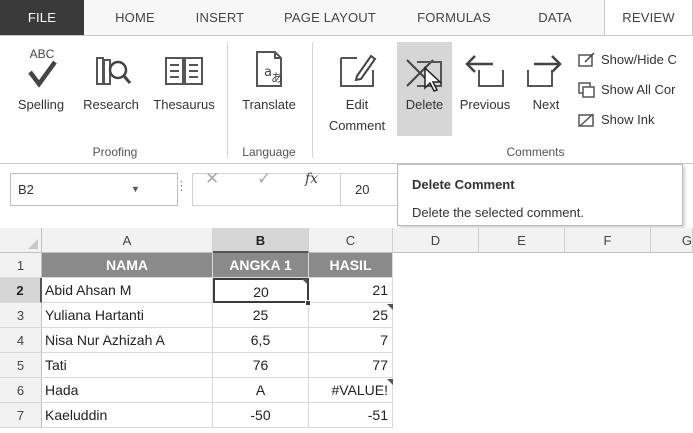  I want to click on cell-b3: 25, so click(261, 315).